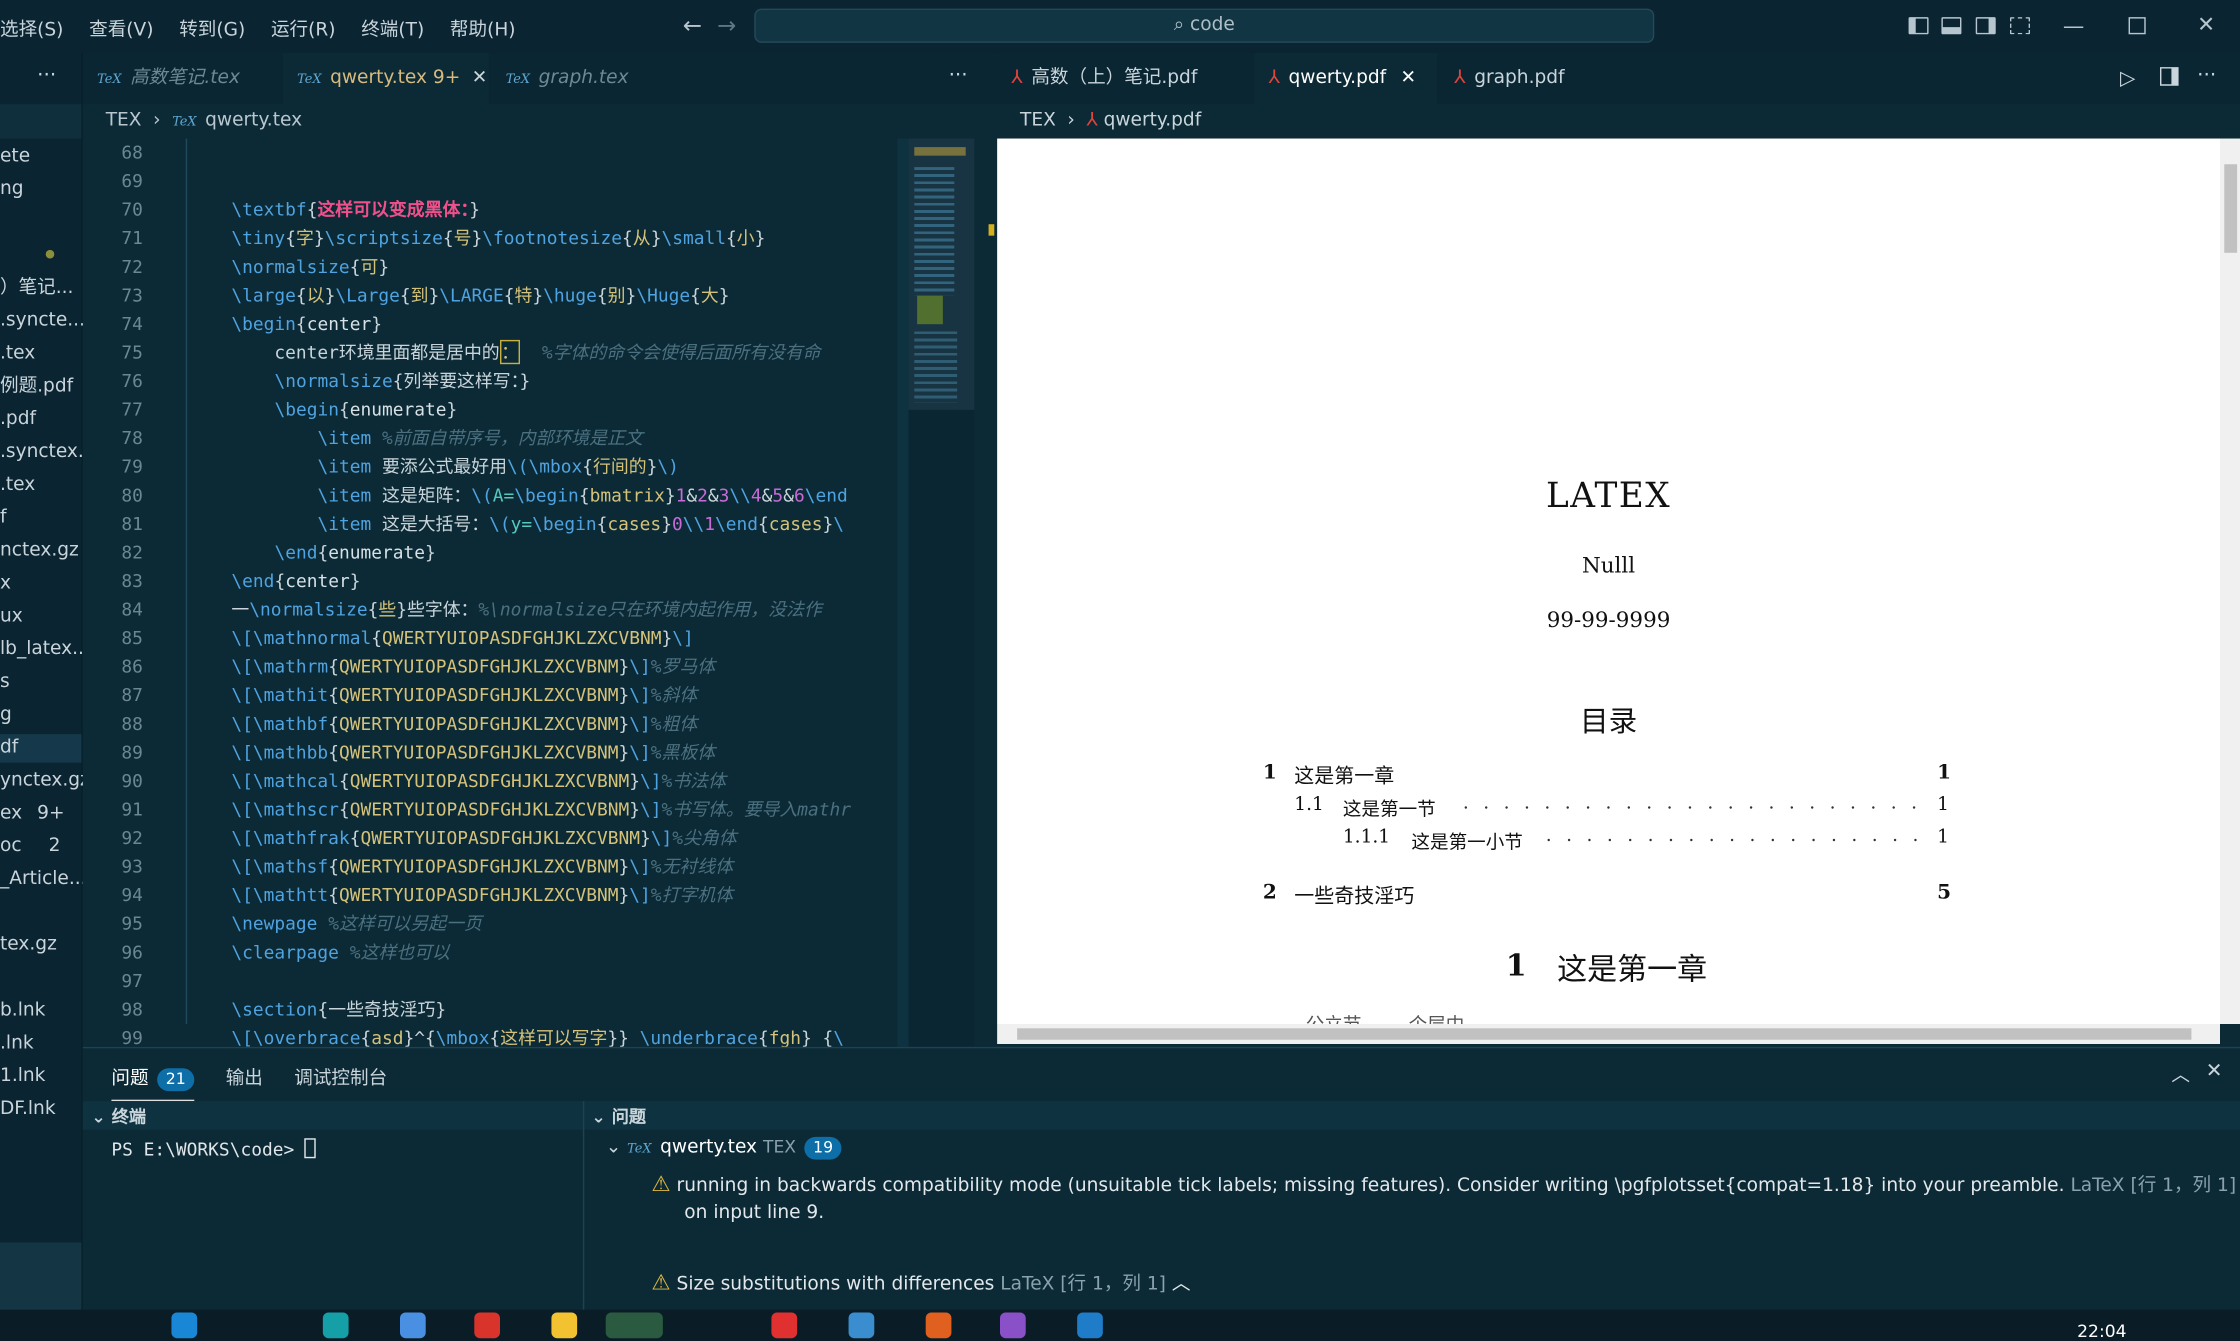  I want to click on minimap, so click(951, 592).